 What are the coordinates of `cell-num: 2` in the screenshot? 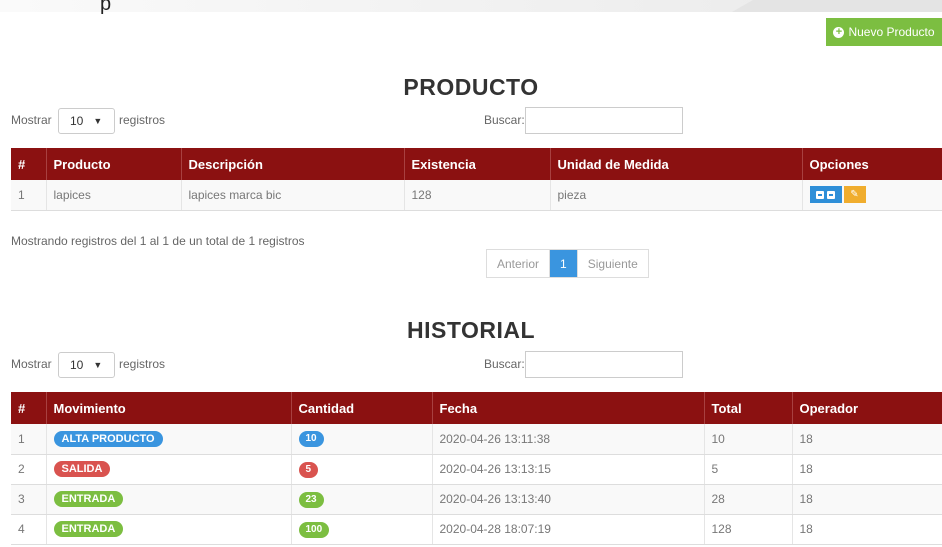 It's located at (29, 469).